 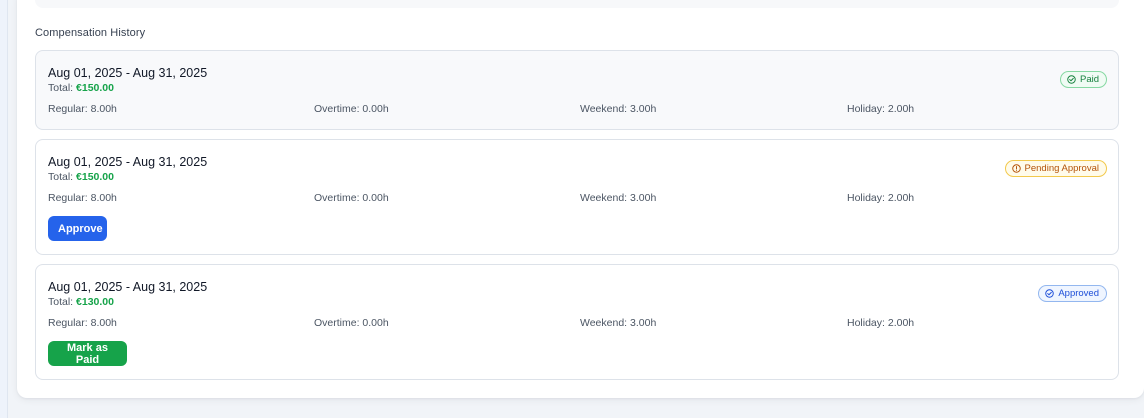 What do you see at coordinates (1089, 79) in the screenshot?
I see `status-label: Paid` at bounding box center [1089, 79].